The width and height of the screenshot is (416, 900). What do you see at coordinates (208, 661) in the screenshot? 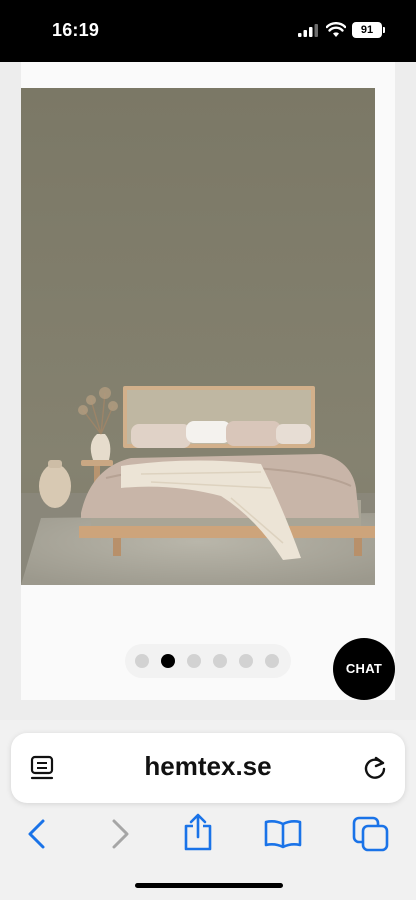
I see `carousel-pagination` at bounding box center [208, 661].